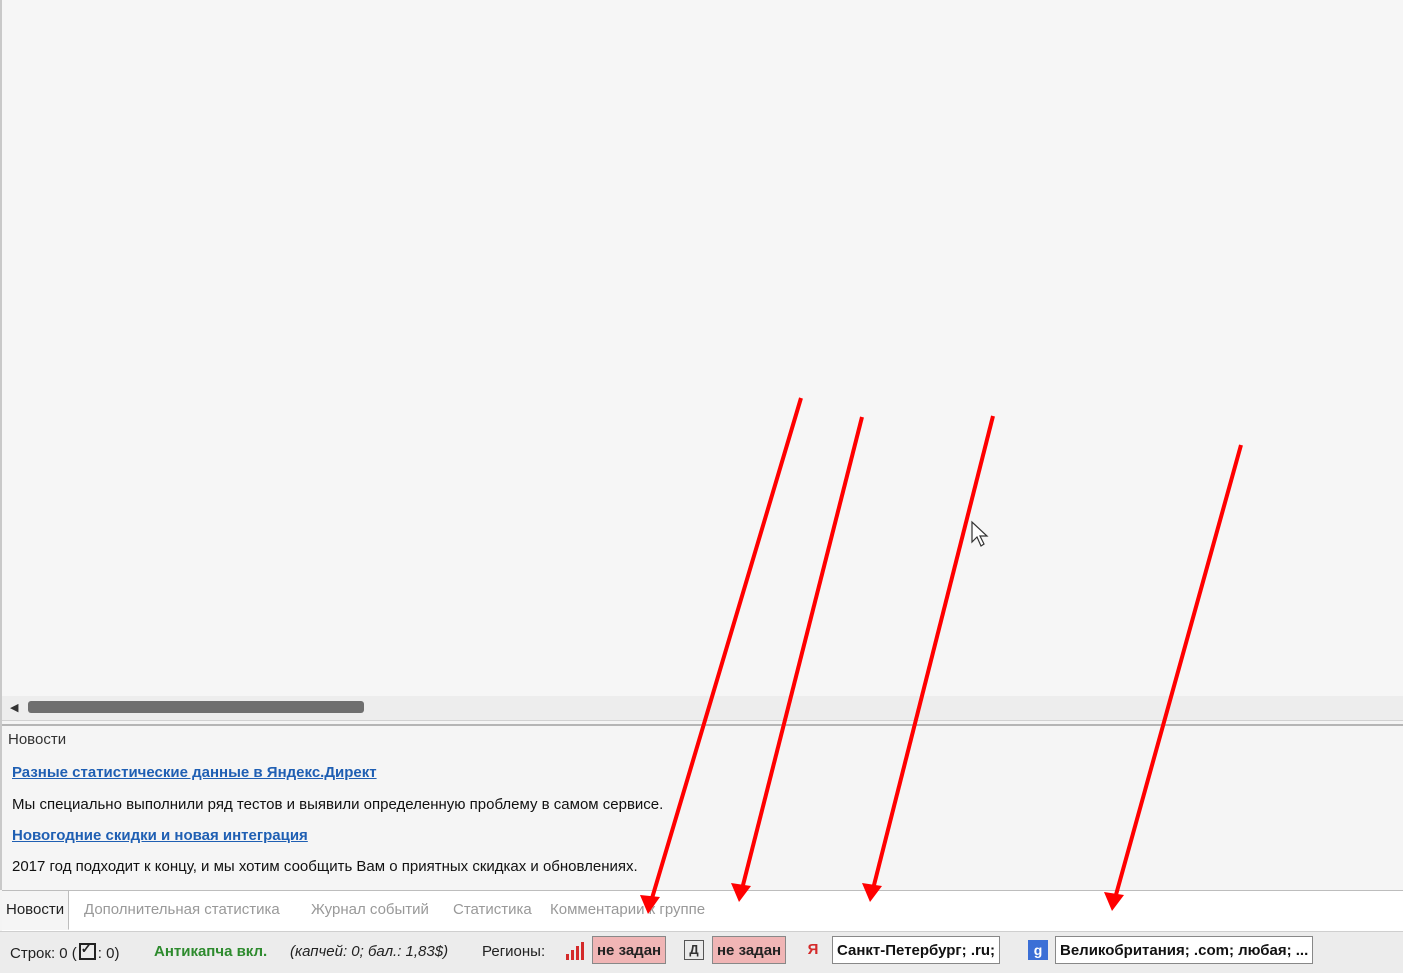  Describe the element at coordinates (43, 953) in the screenshot. I see `rows-counter-prefix: Строк: 0 (` at that location.